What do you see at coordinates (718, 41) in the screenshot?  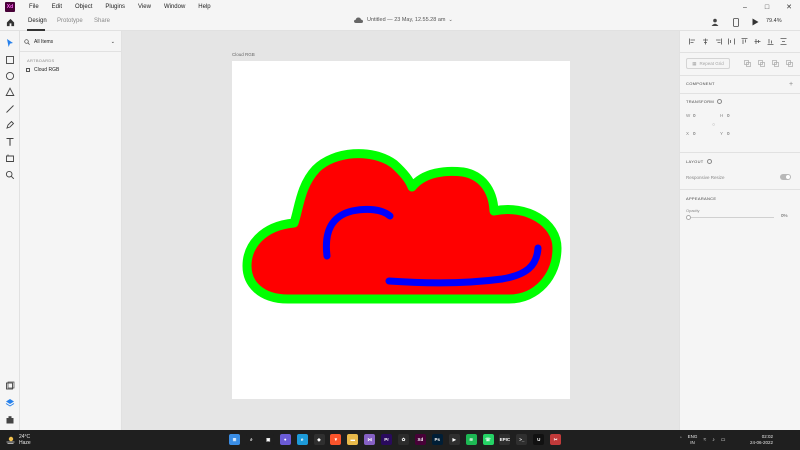 I see `align-right-icon` at bounding box center [718, 41].